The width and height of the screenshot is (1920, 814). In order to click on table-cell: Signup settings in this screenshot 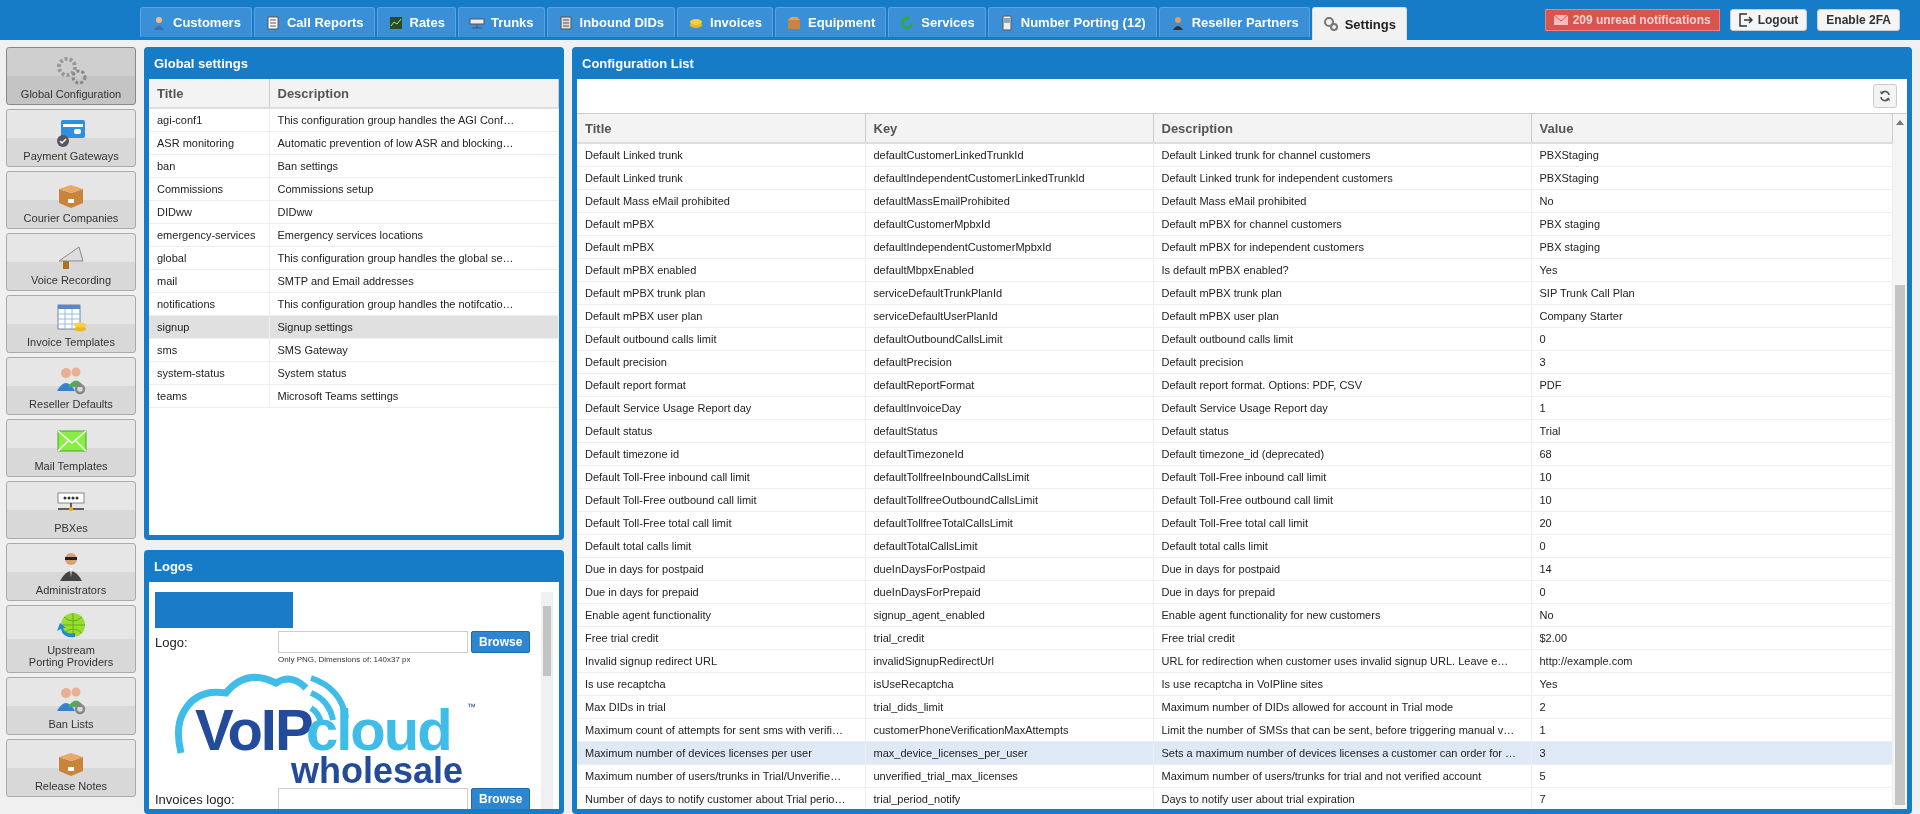, I will do `click(414, 327)`.